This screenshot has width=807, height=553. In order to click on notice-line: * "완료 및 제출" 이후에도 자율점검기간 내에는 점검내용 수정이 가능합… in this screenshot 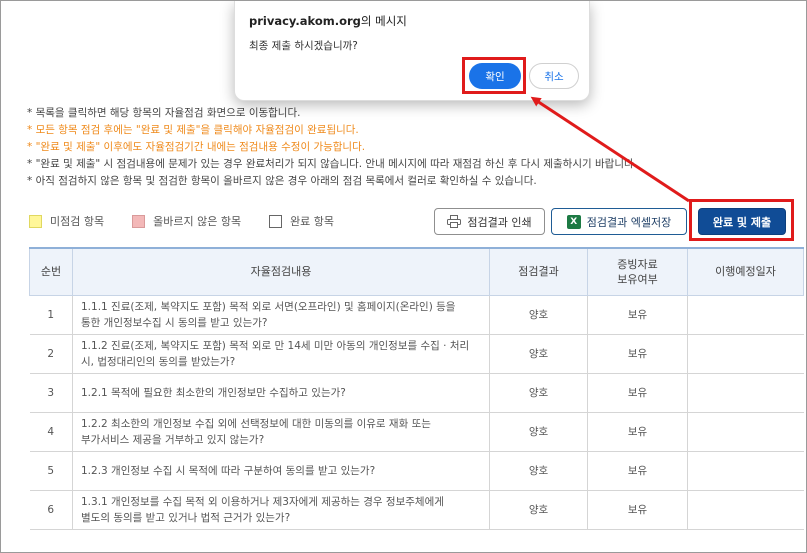, I will do `click(196, 147)`.